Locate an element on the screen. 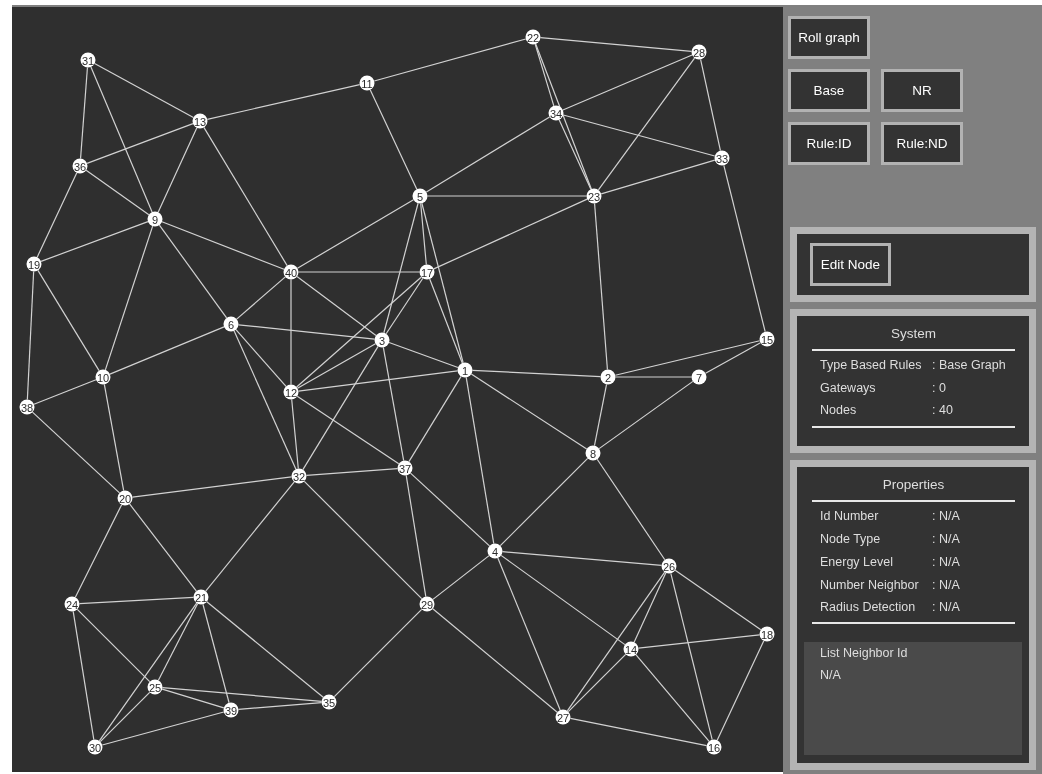  list-title: List Neighbor Id is located at coordinates (864, 653).